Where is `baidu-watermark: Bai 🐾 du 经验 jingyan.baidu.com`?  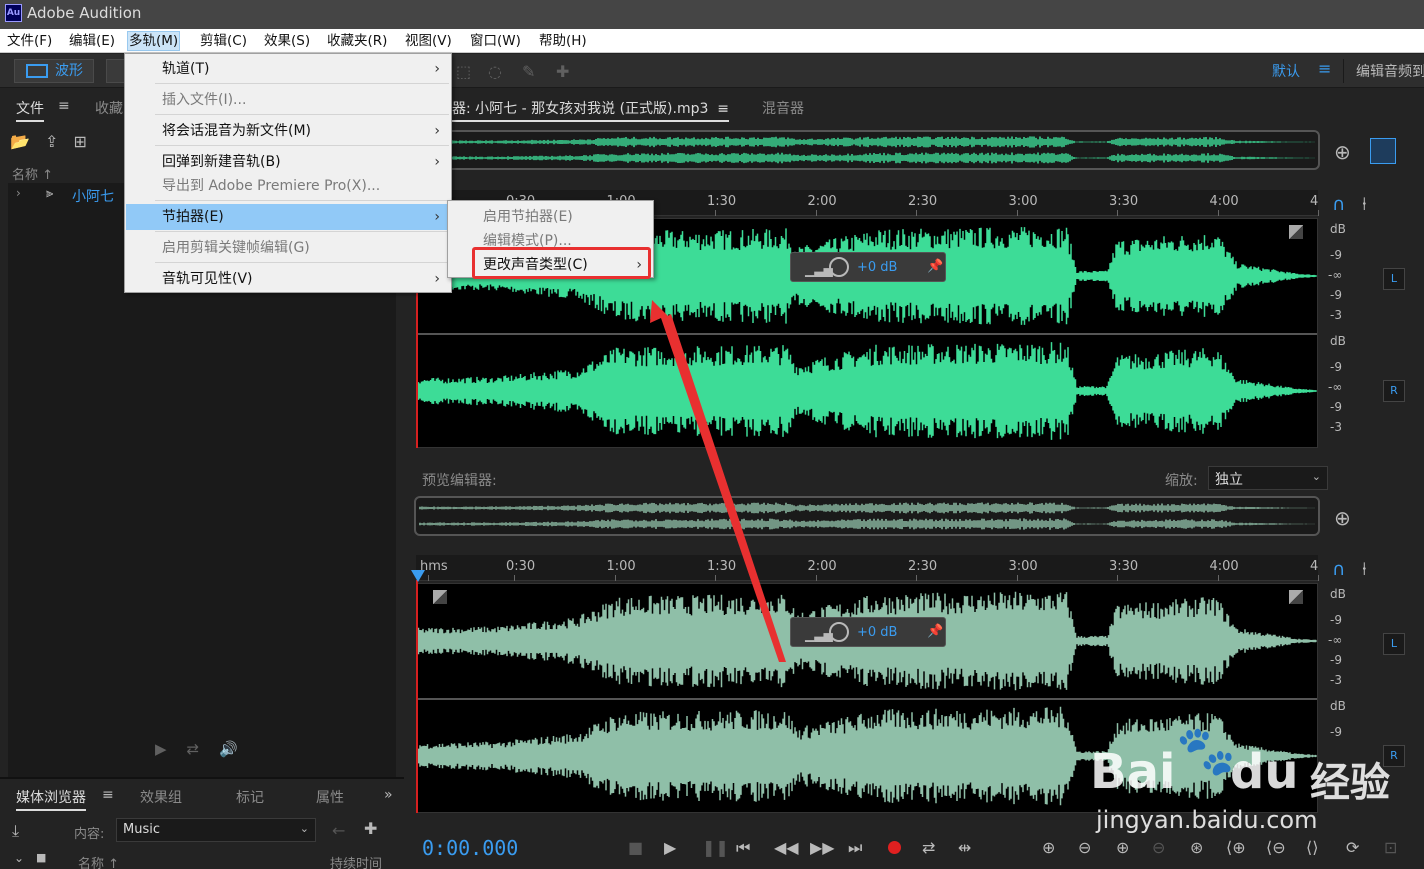
baidu-watermark: Bai 🐾 du 经验 jingyan.baidu.com is located at coordinates (1250, 791).